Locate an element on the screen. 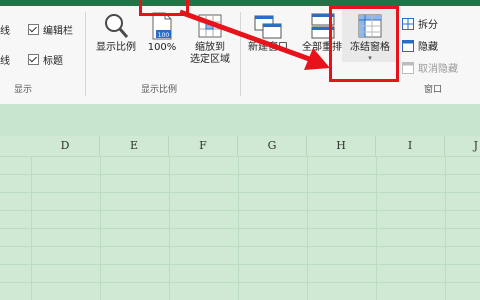 The width and height of the screenshot is (480, 300). column-header-e: E is located at coordinates (134, 146).